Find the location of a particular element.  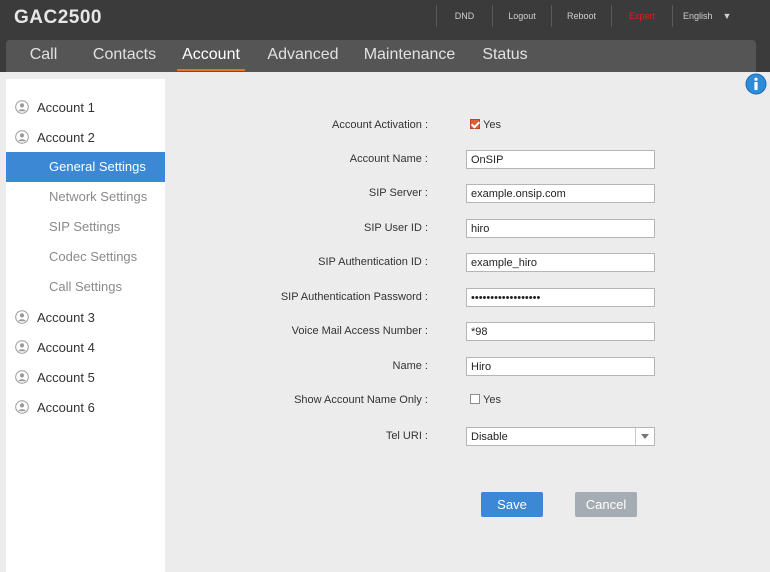

tel-uri-value: Disable is located at coordinates (489, 437).